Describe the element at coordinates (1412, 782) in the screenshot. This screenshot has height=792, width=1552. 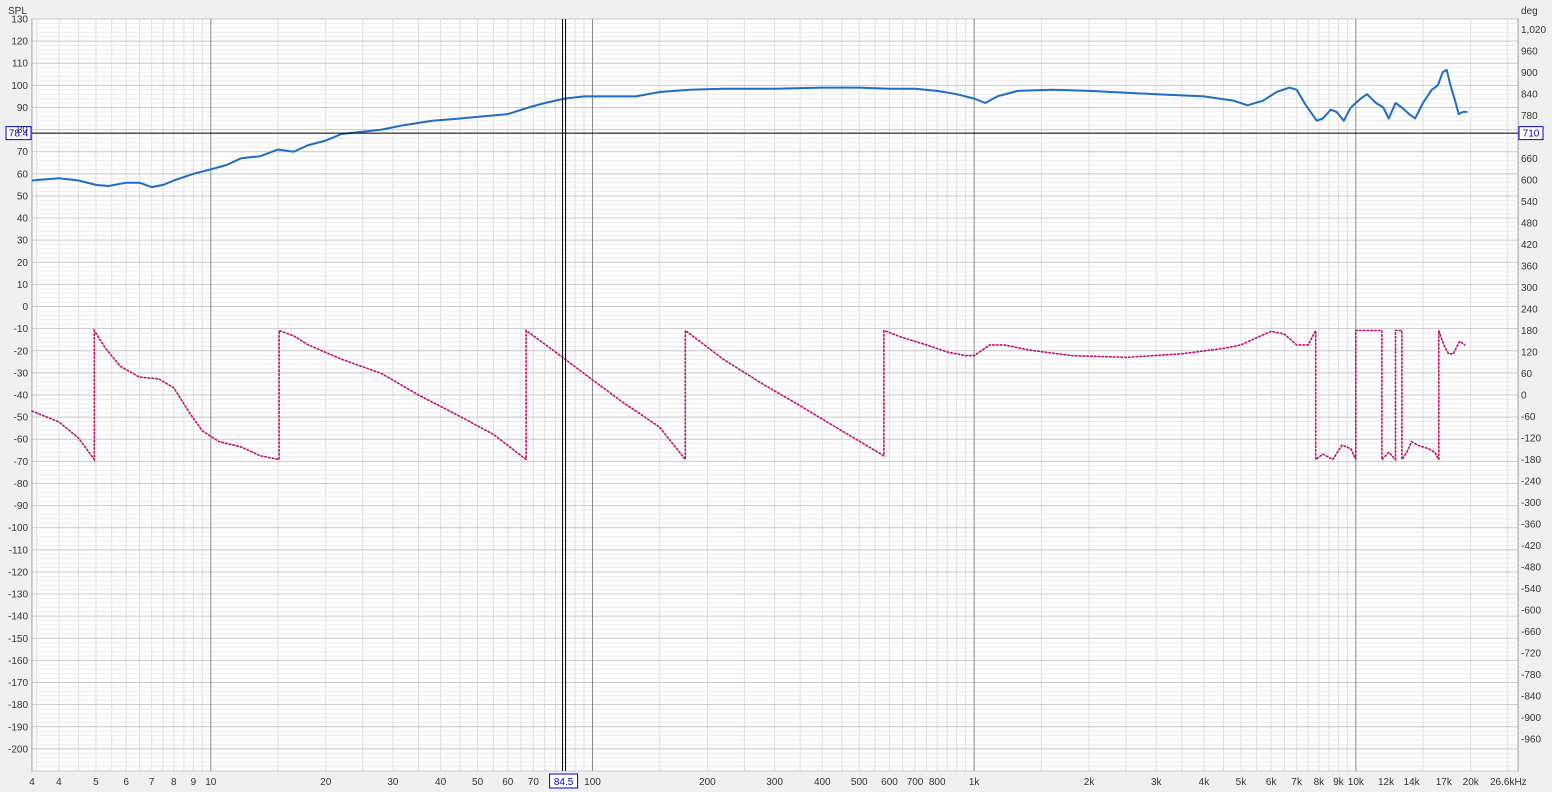
I see `x-tick-label: 14k` at that location.